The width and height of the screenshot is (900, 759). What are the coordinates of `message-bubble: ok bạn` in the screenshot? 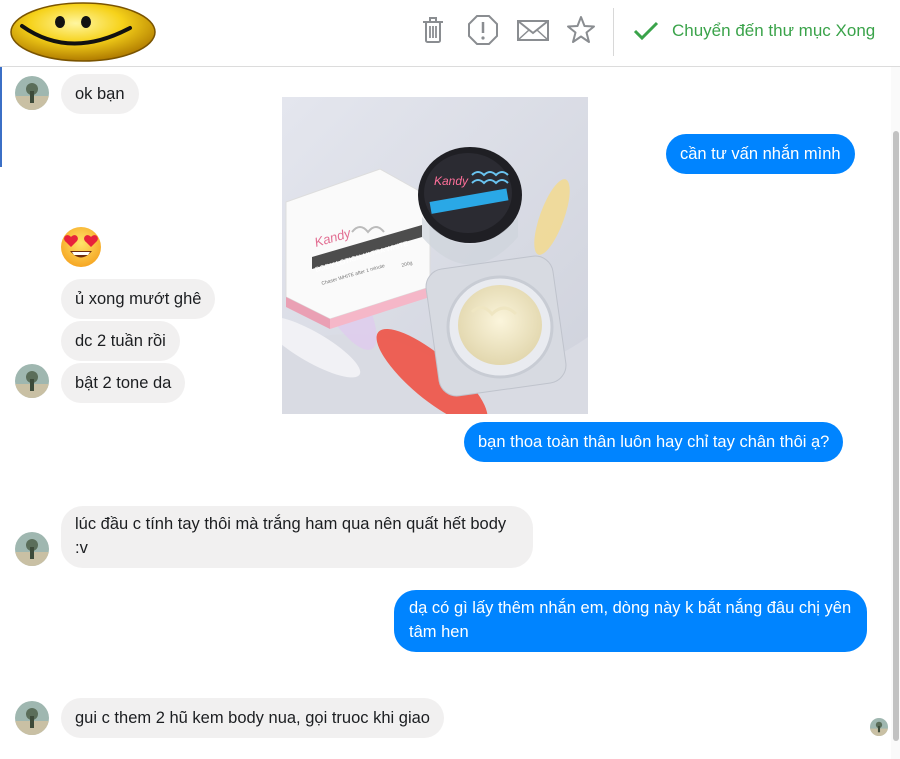 It's located at (100, 94).